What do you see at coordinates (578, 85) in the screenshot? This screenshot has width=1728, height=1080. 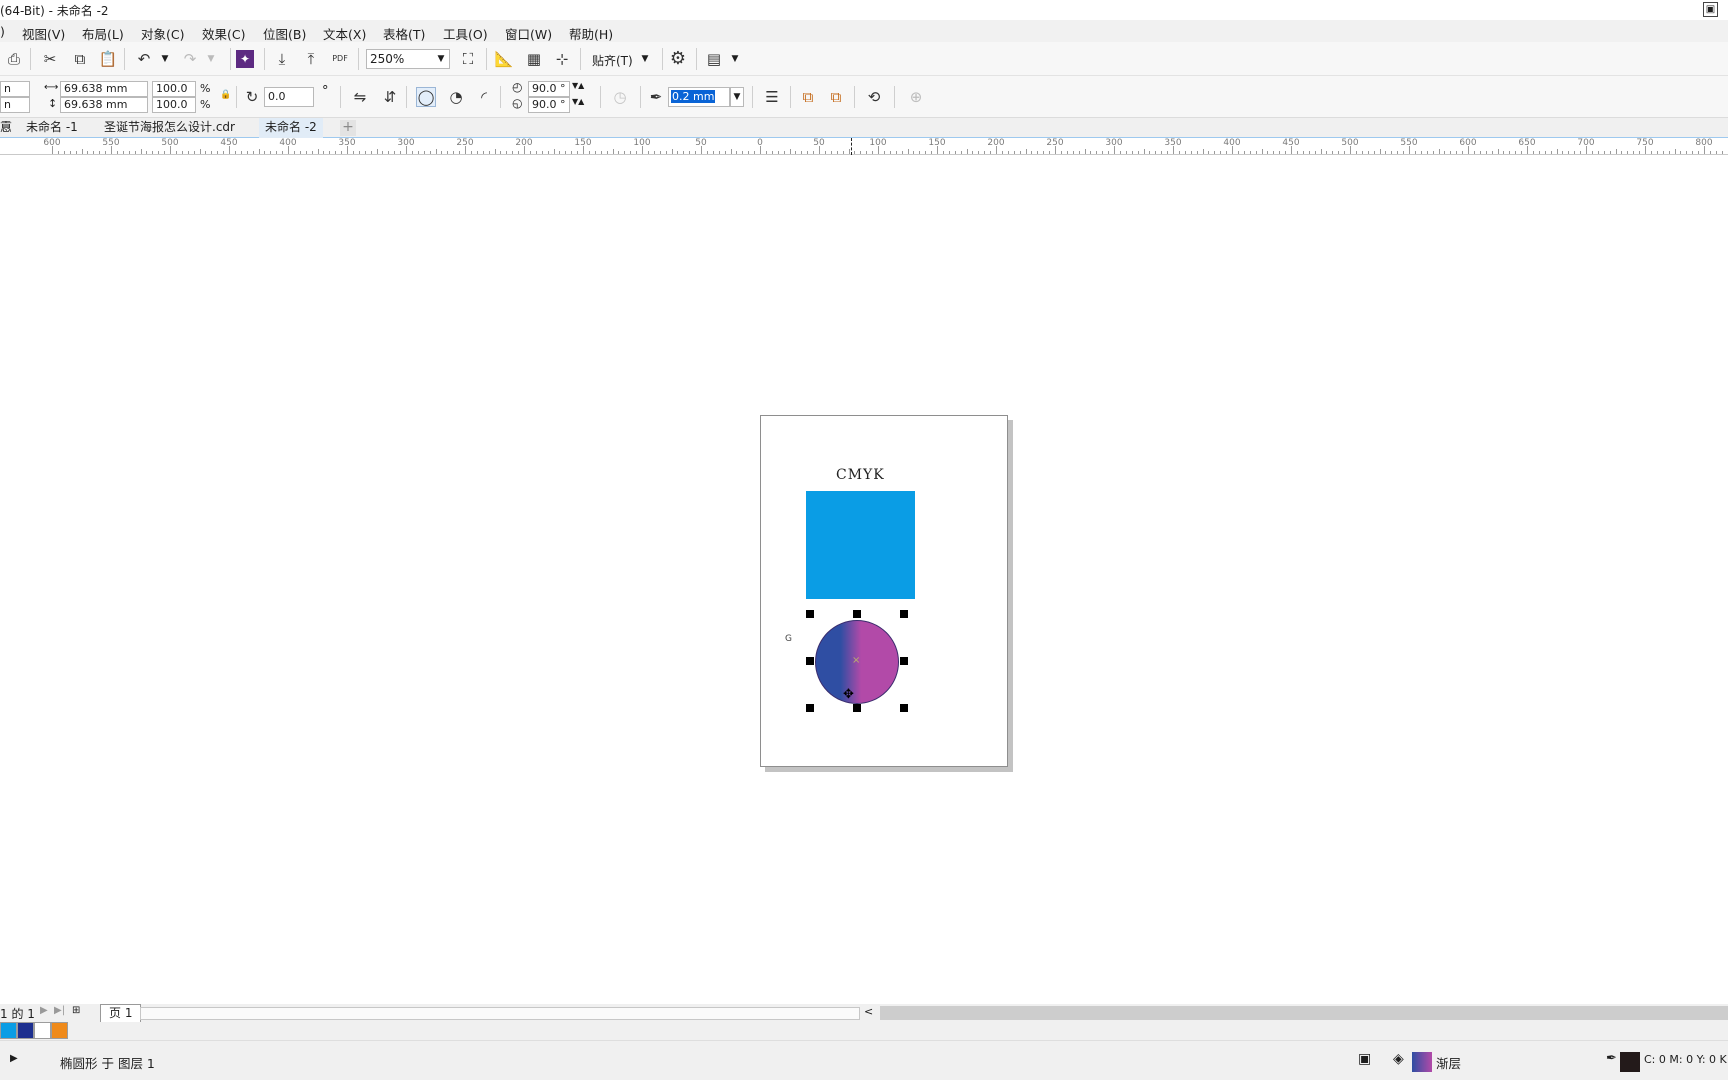 I see `start-angle-spinner-icon: ▼▲` at bounding box center [578, 85].